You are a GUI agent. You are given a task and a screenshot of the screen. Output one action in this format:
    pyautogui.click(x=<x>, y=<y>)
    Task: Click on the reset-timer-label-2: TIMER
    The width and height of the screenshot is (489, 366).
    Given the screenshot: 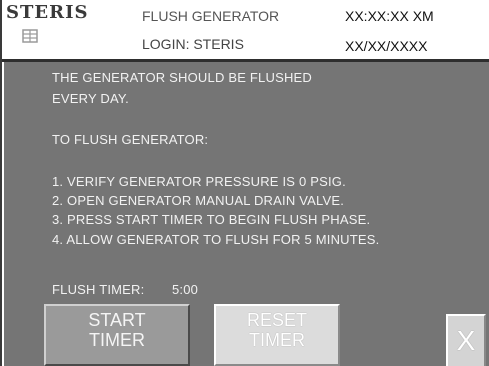 What is the action you would take?
    pyautogui.click(x=277, y=340)
    